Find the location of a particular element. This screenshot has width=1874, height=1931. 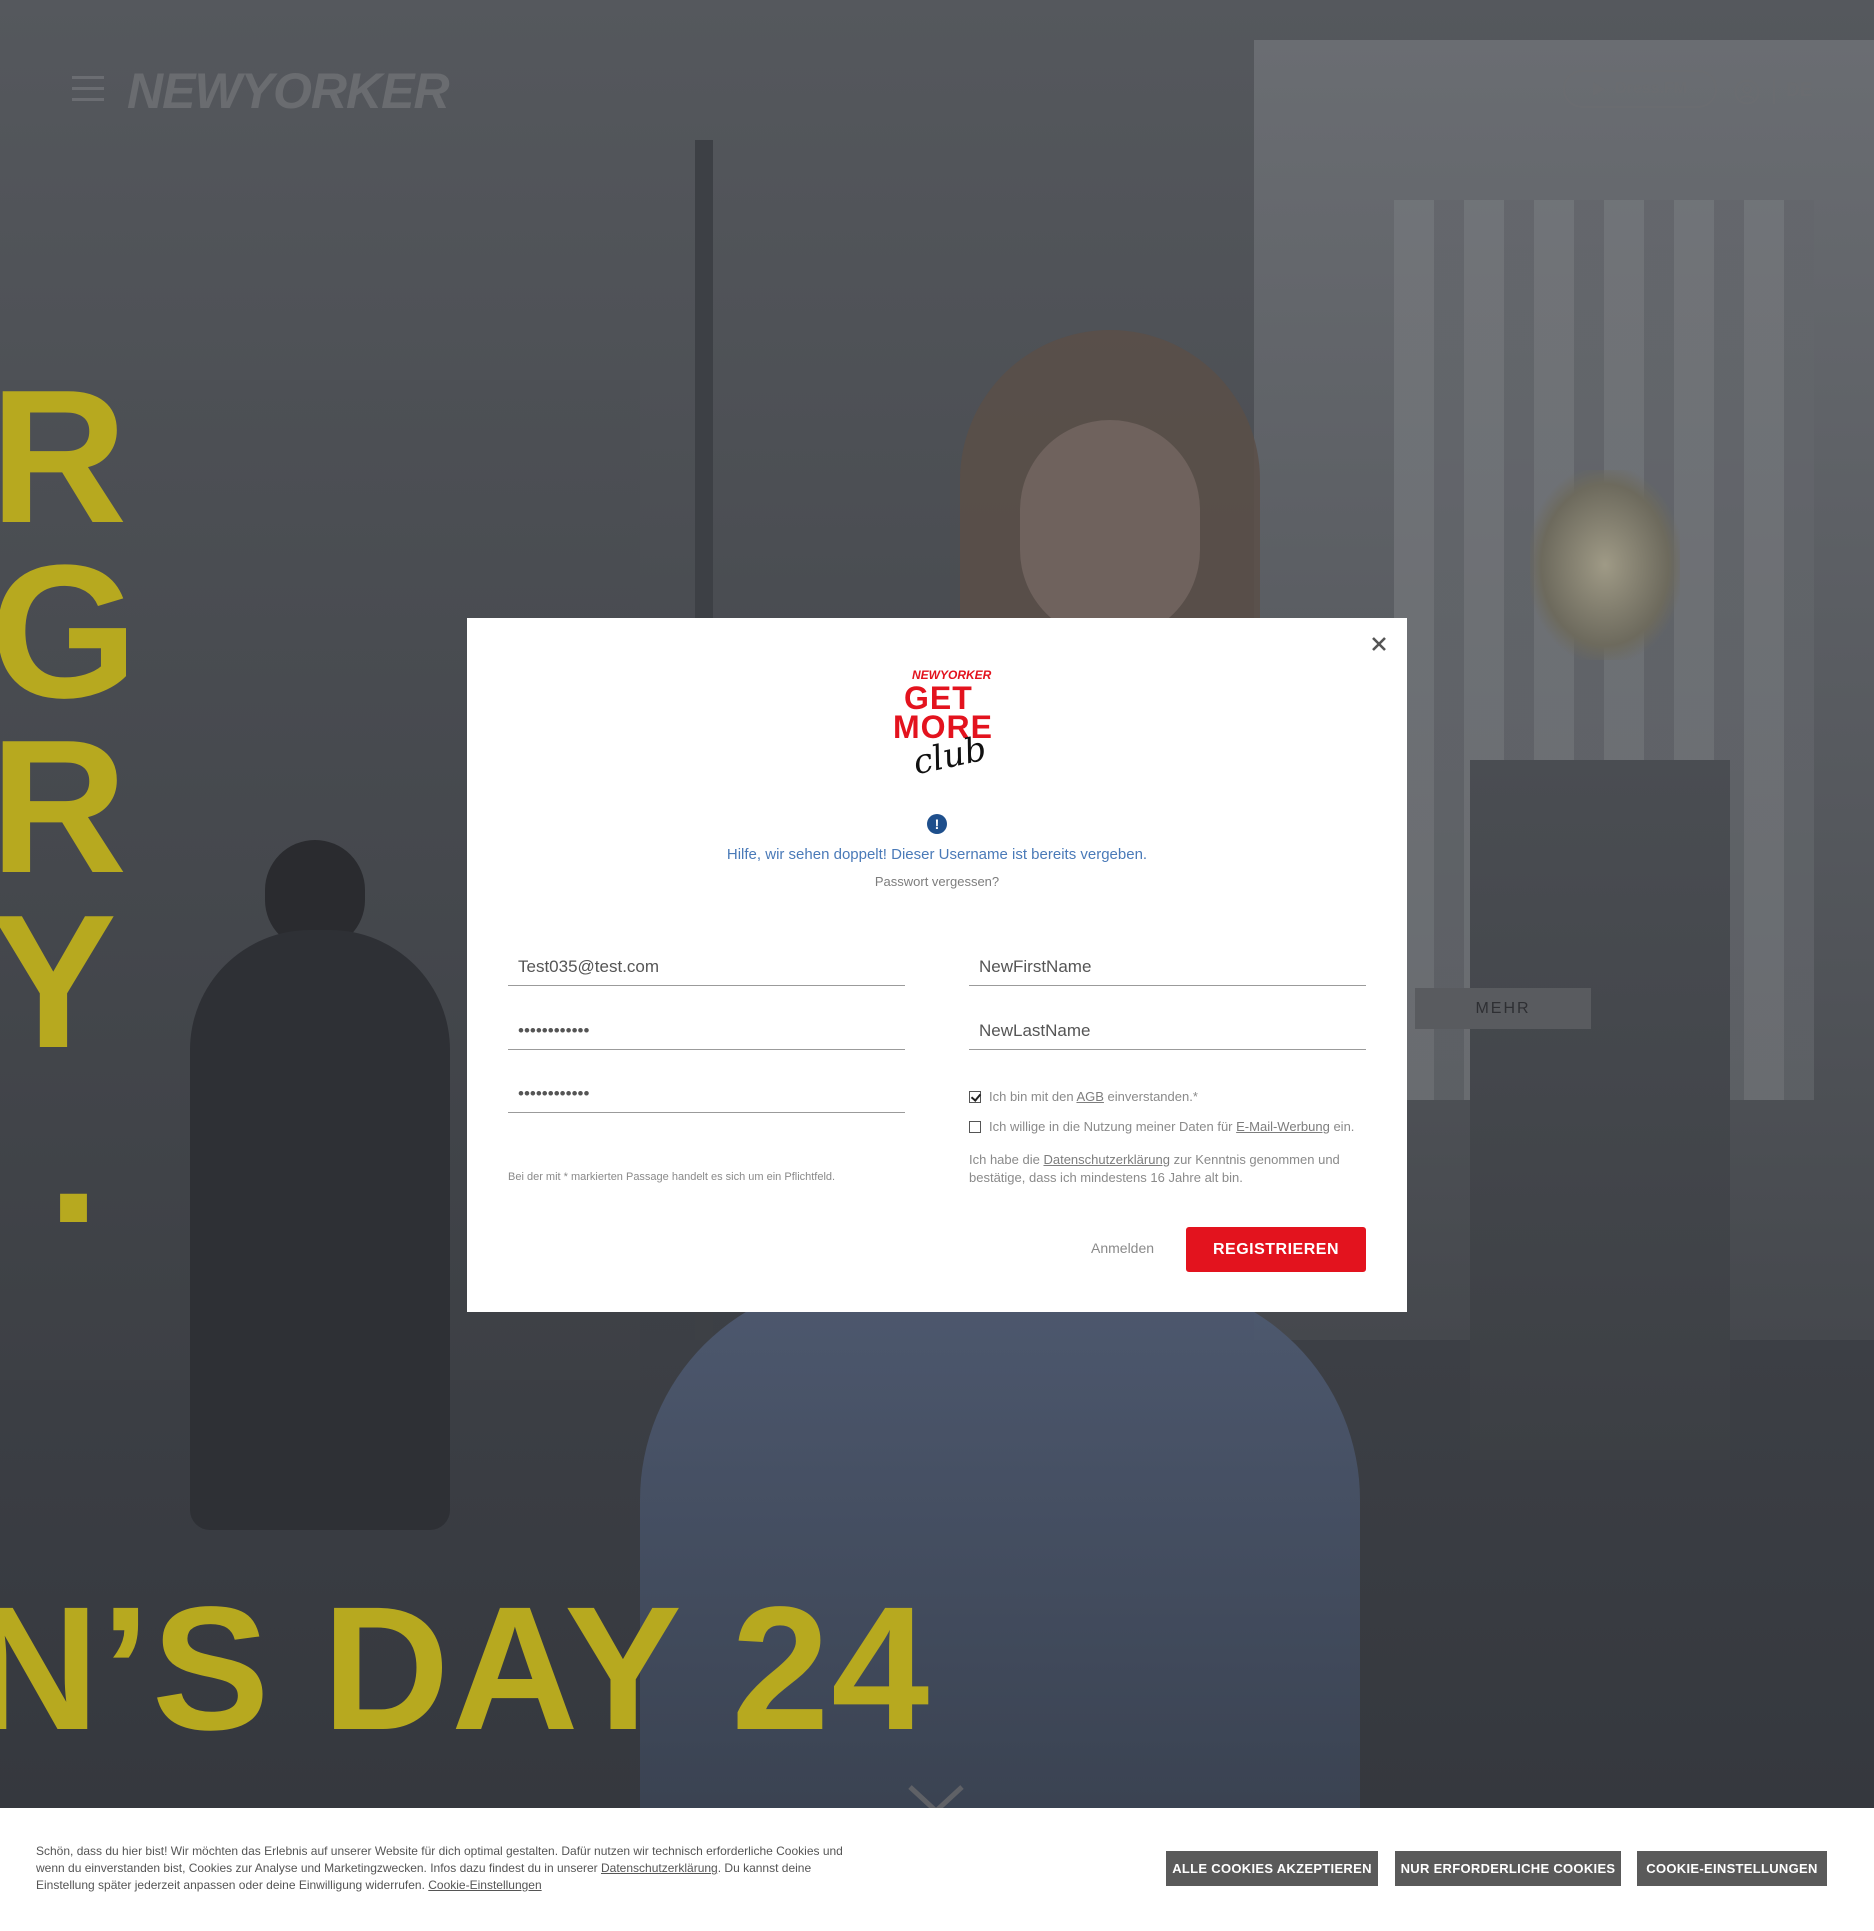

background-lamp-base is located at coordinates (1600, 1110).